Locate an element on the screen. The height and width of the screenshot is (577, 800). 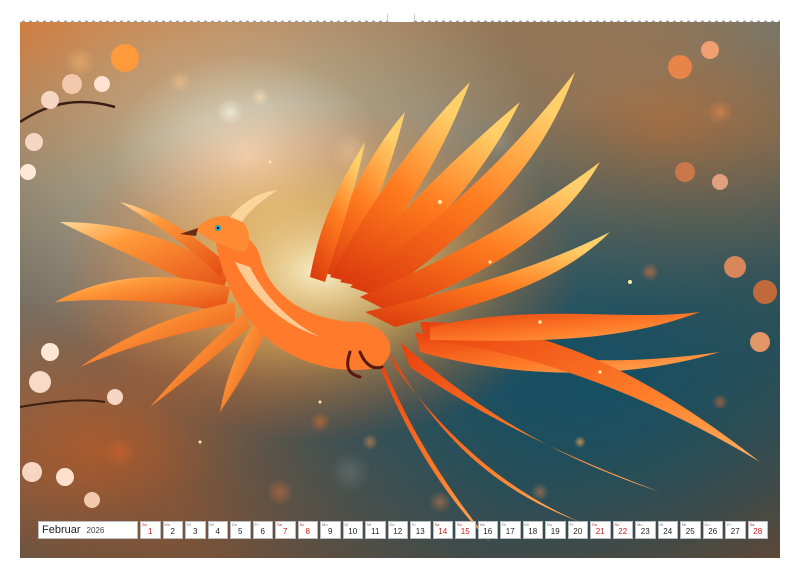
day-number: 6 is located at coordinates (262, 531).